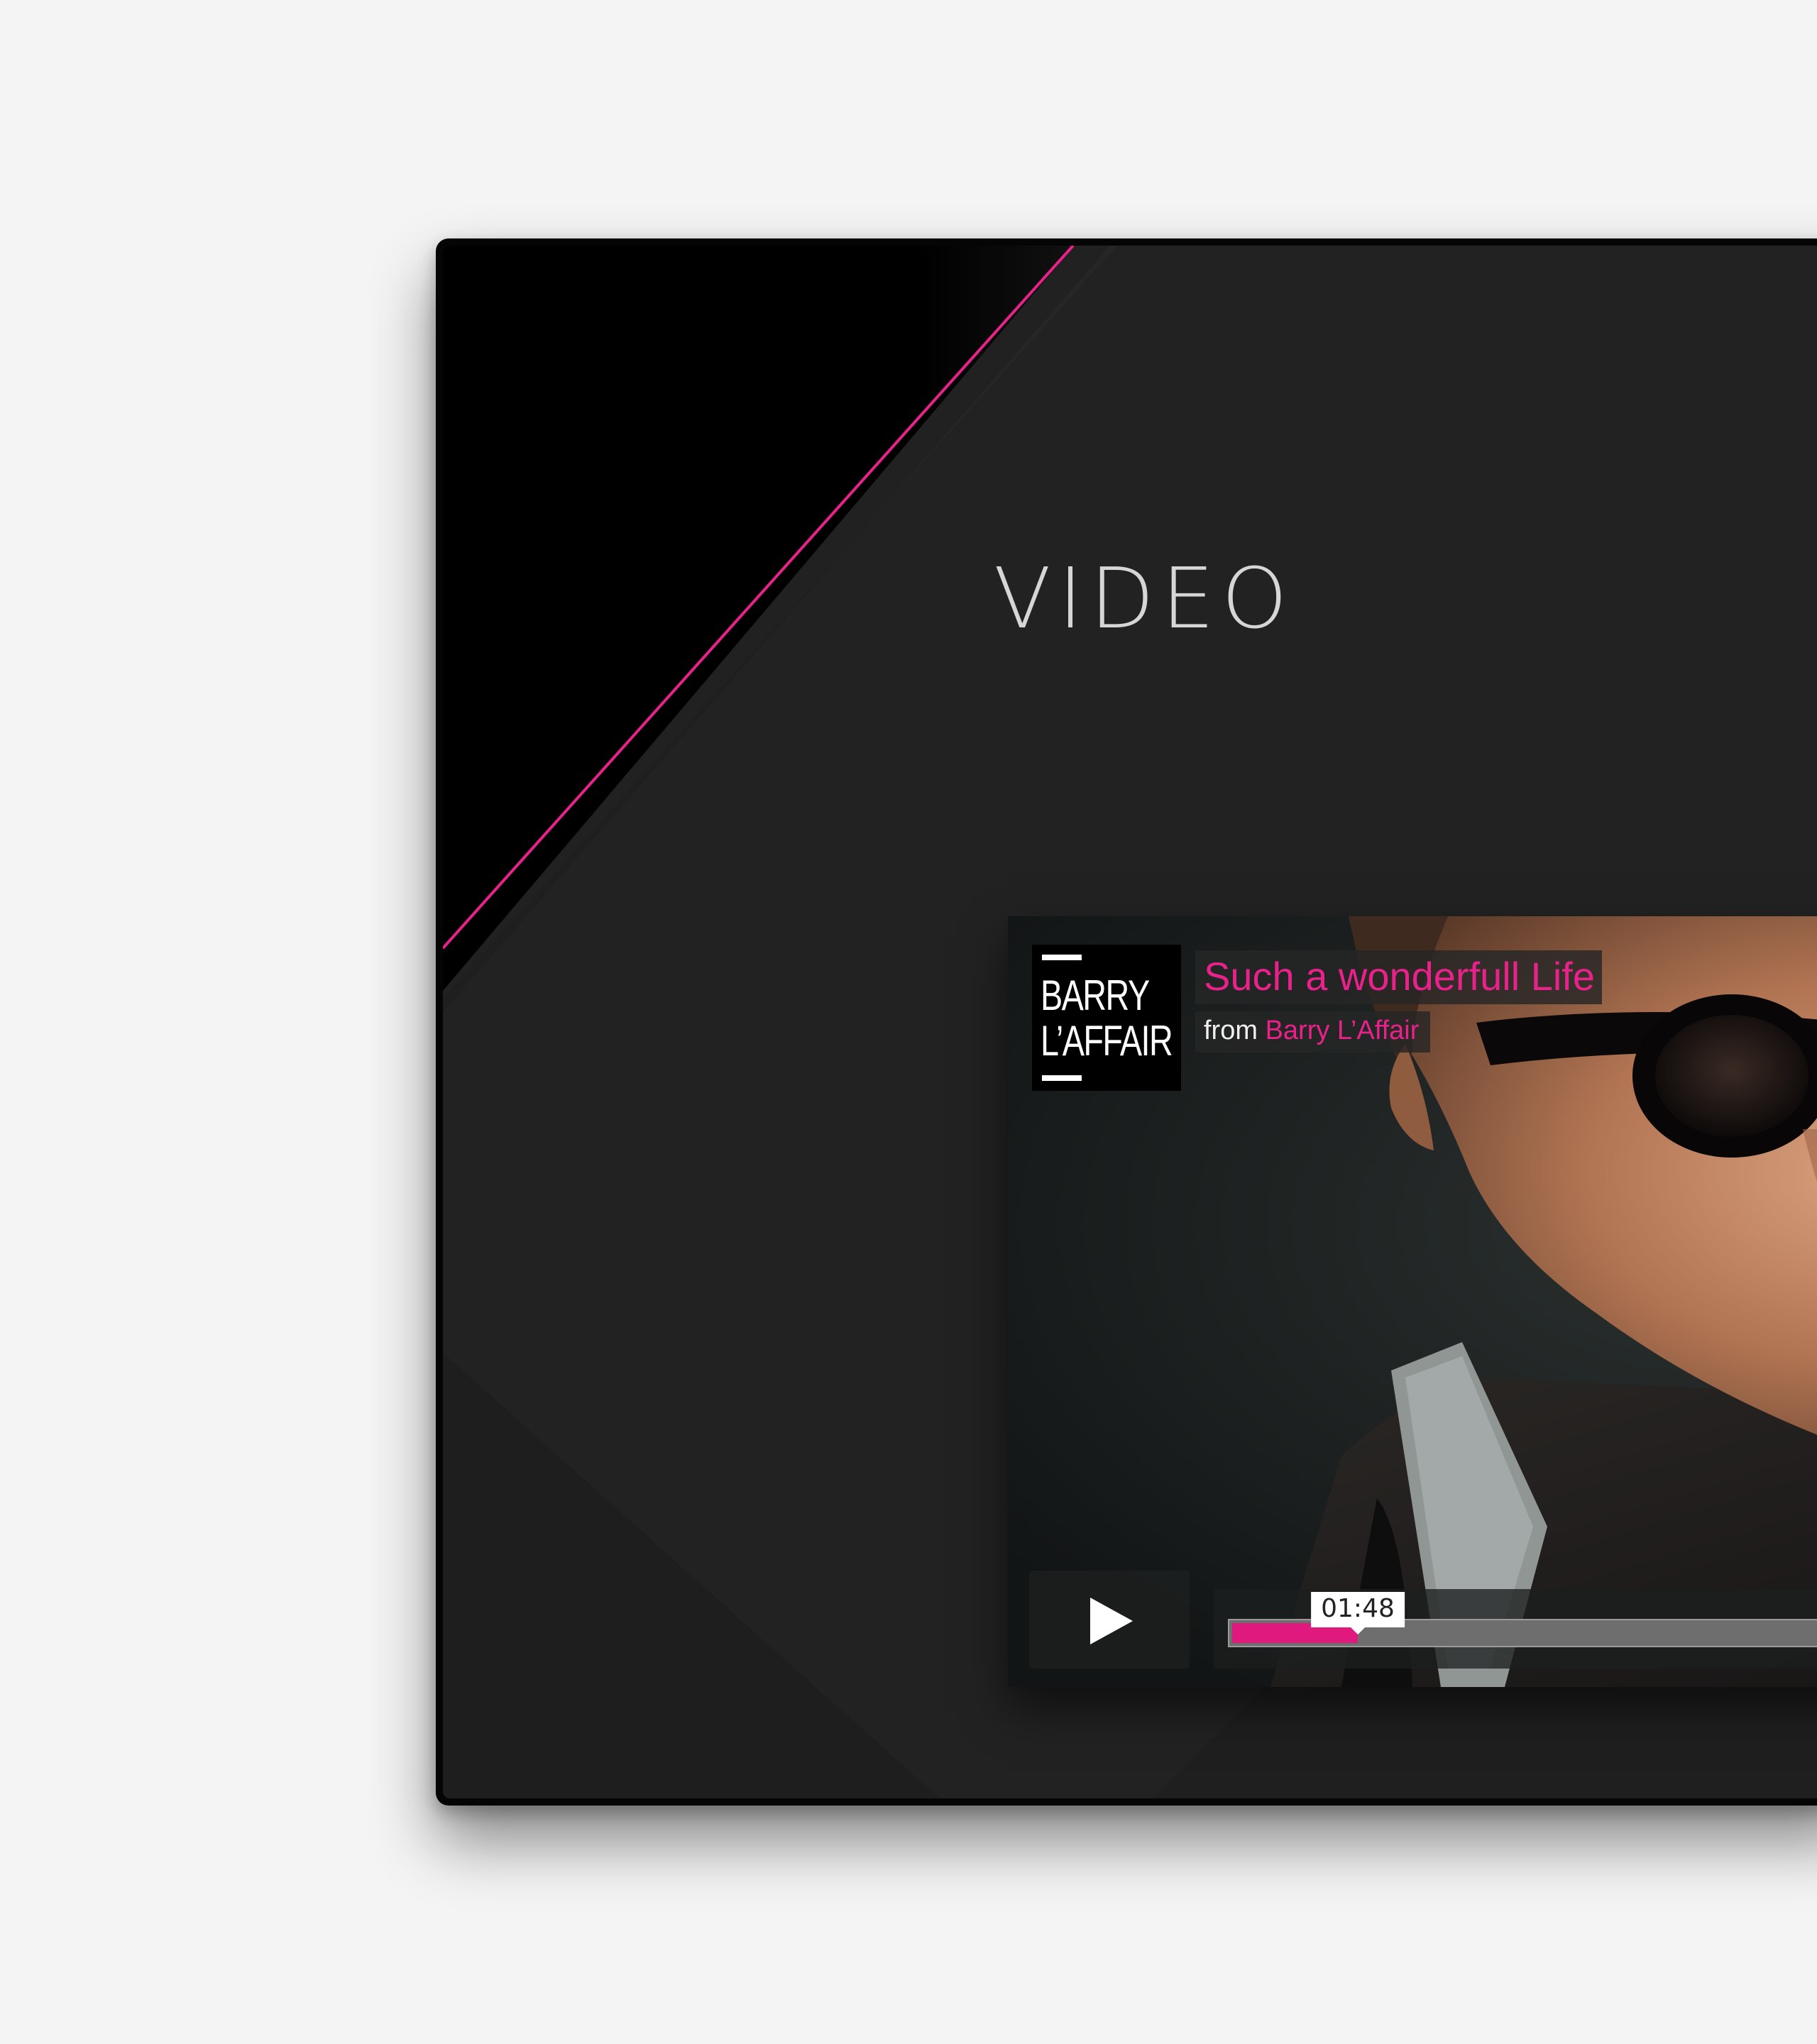  I want to click on brand-logo-bottom-bar, so click(1062, 1078).